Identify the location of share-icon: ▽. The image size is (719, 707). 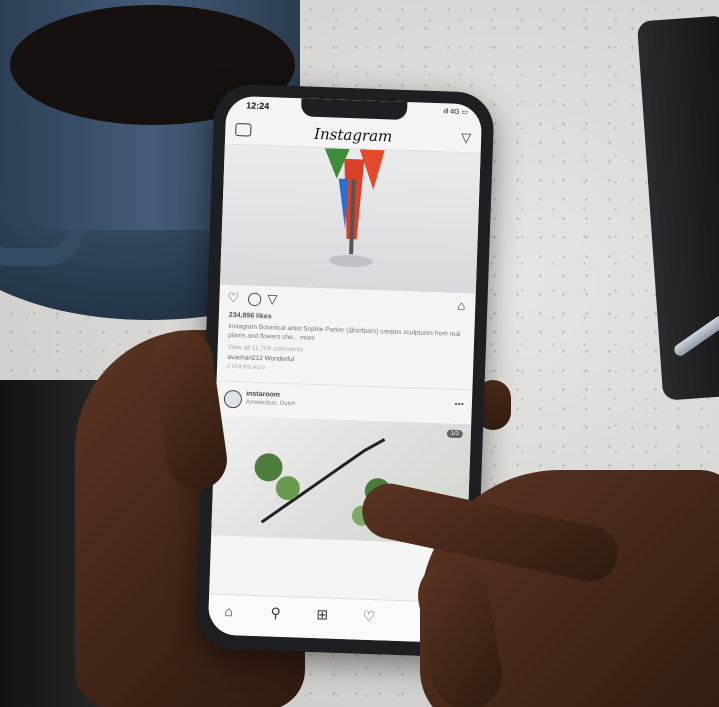
(272, 299).